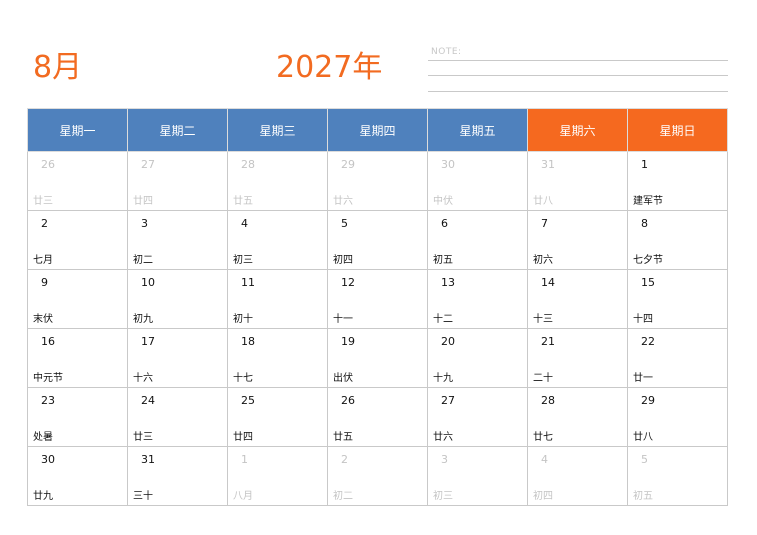 The image size is (757, 535). I want to click on week-row: 9 末伏 10 初九 11 初十 12 十一 13 十二 14 十三 15 十四, so click(377, 299).